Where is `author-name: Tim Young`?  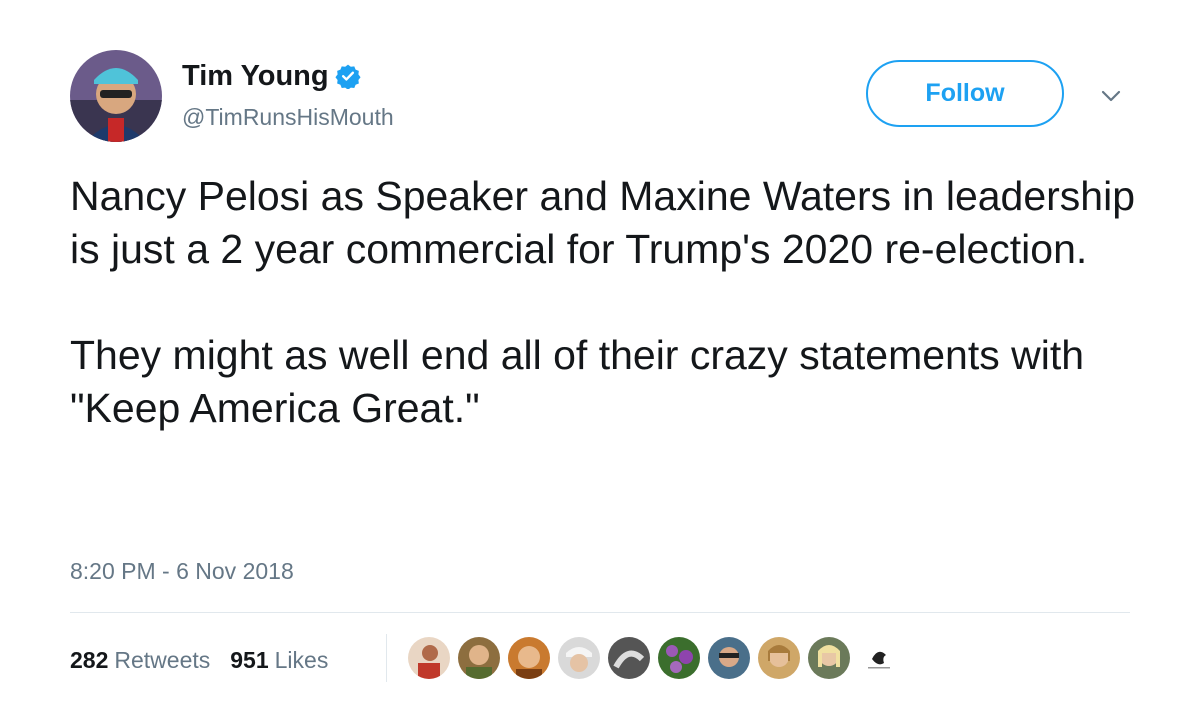
author-name: Tim Young is located at coordinates (255, 76).